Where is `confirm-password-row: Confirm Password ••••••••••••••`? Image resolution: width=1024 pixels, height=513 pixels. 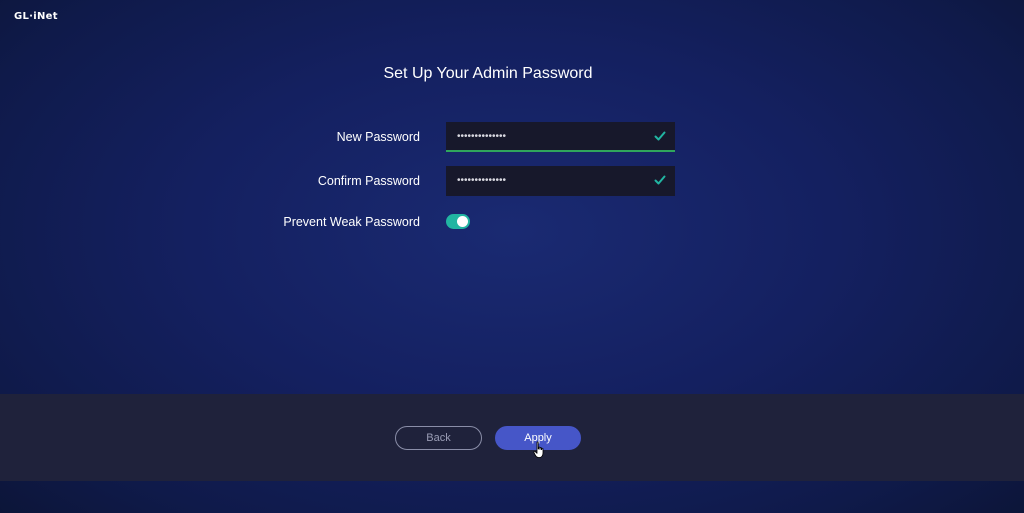 confirm-password-row: Confirm Password •••••••••••••• is located at coordinates (512, 181).